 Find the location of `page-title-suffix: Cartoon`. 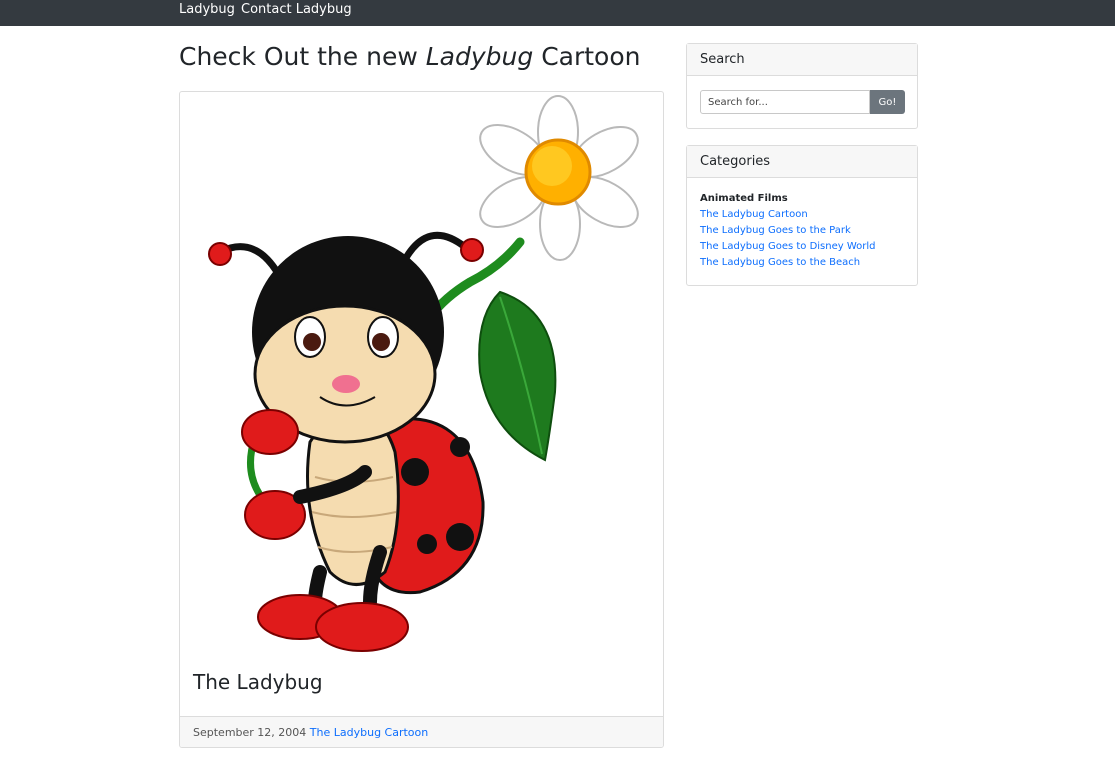

page-title-suffix: Cartoon is located at coordinates (591, 56).